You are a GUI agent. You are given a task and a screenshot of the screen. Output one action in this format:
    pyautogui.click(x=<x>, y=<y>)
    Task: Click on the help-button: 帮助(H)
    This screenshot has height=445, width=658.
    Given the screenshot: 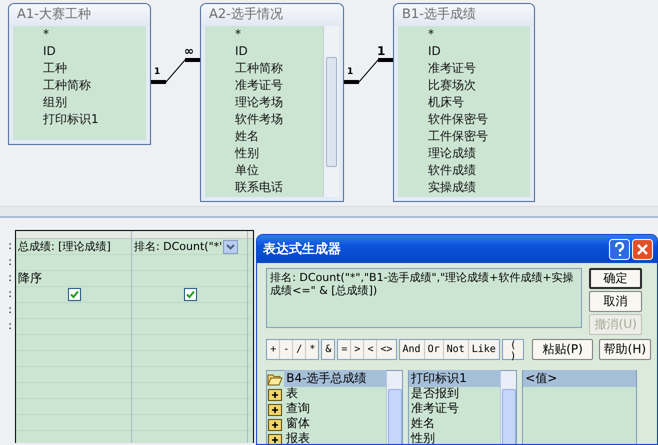 What is the action you would take?
    pyautogui.click(x=624, y=349)
    